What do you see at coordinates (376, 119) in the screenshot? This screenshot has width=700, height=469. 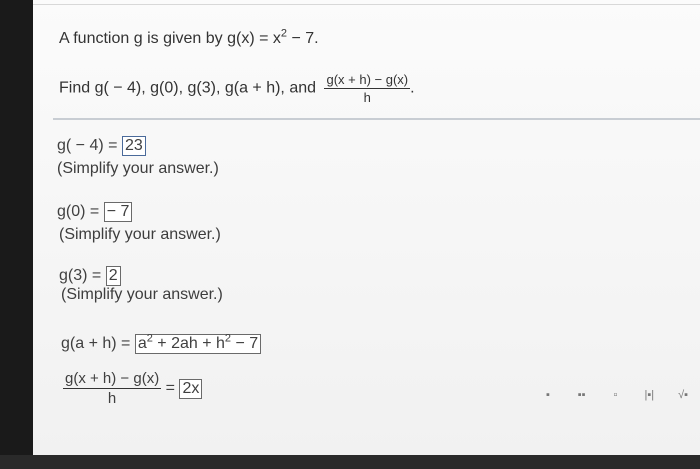 I see `section-divider` at bounding box center [376, 119].